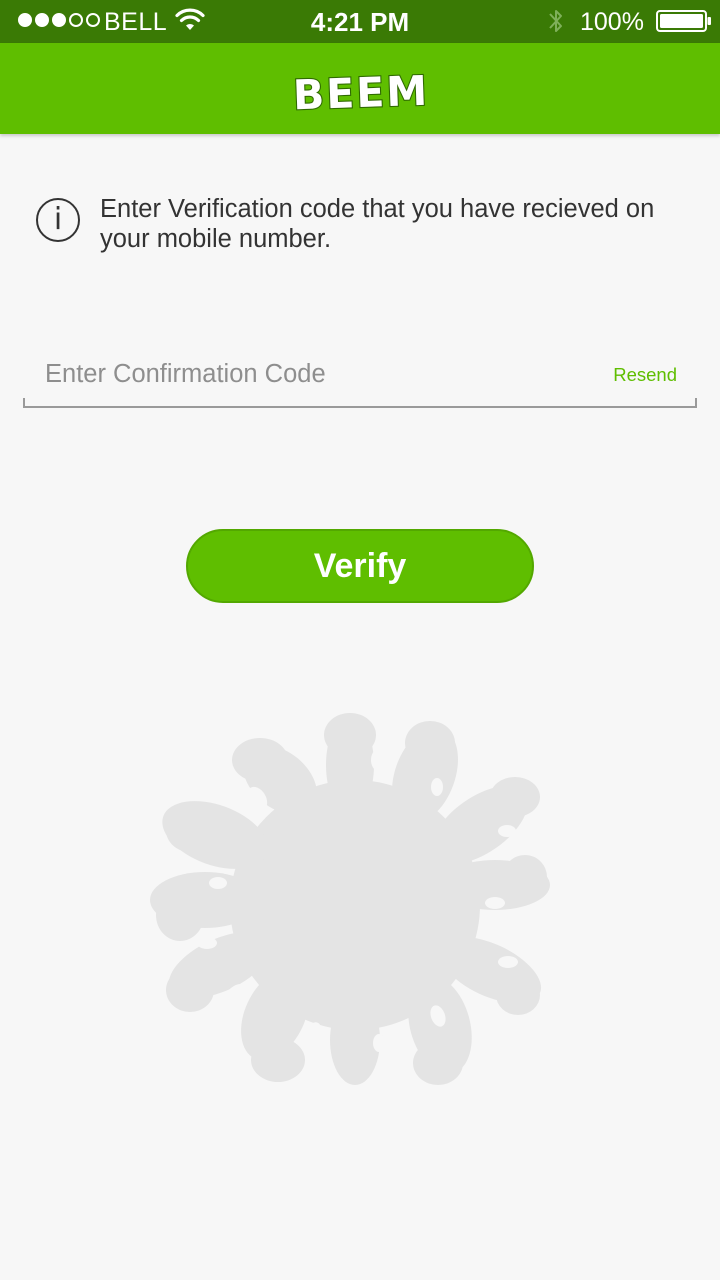 The image size is (720, 1280). I want to click on beem-logo: BEEM, so click(361, 91).